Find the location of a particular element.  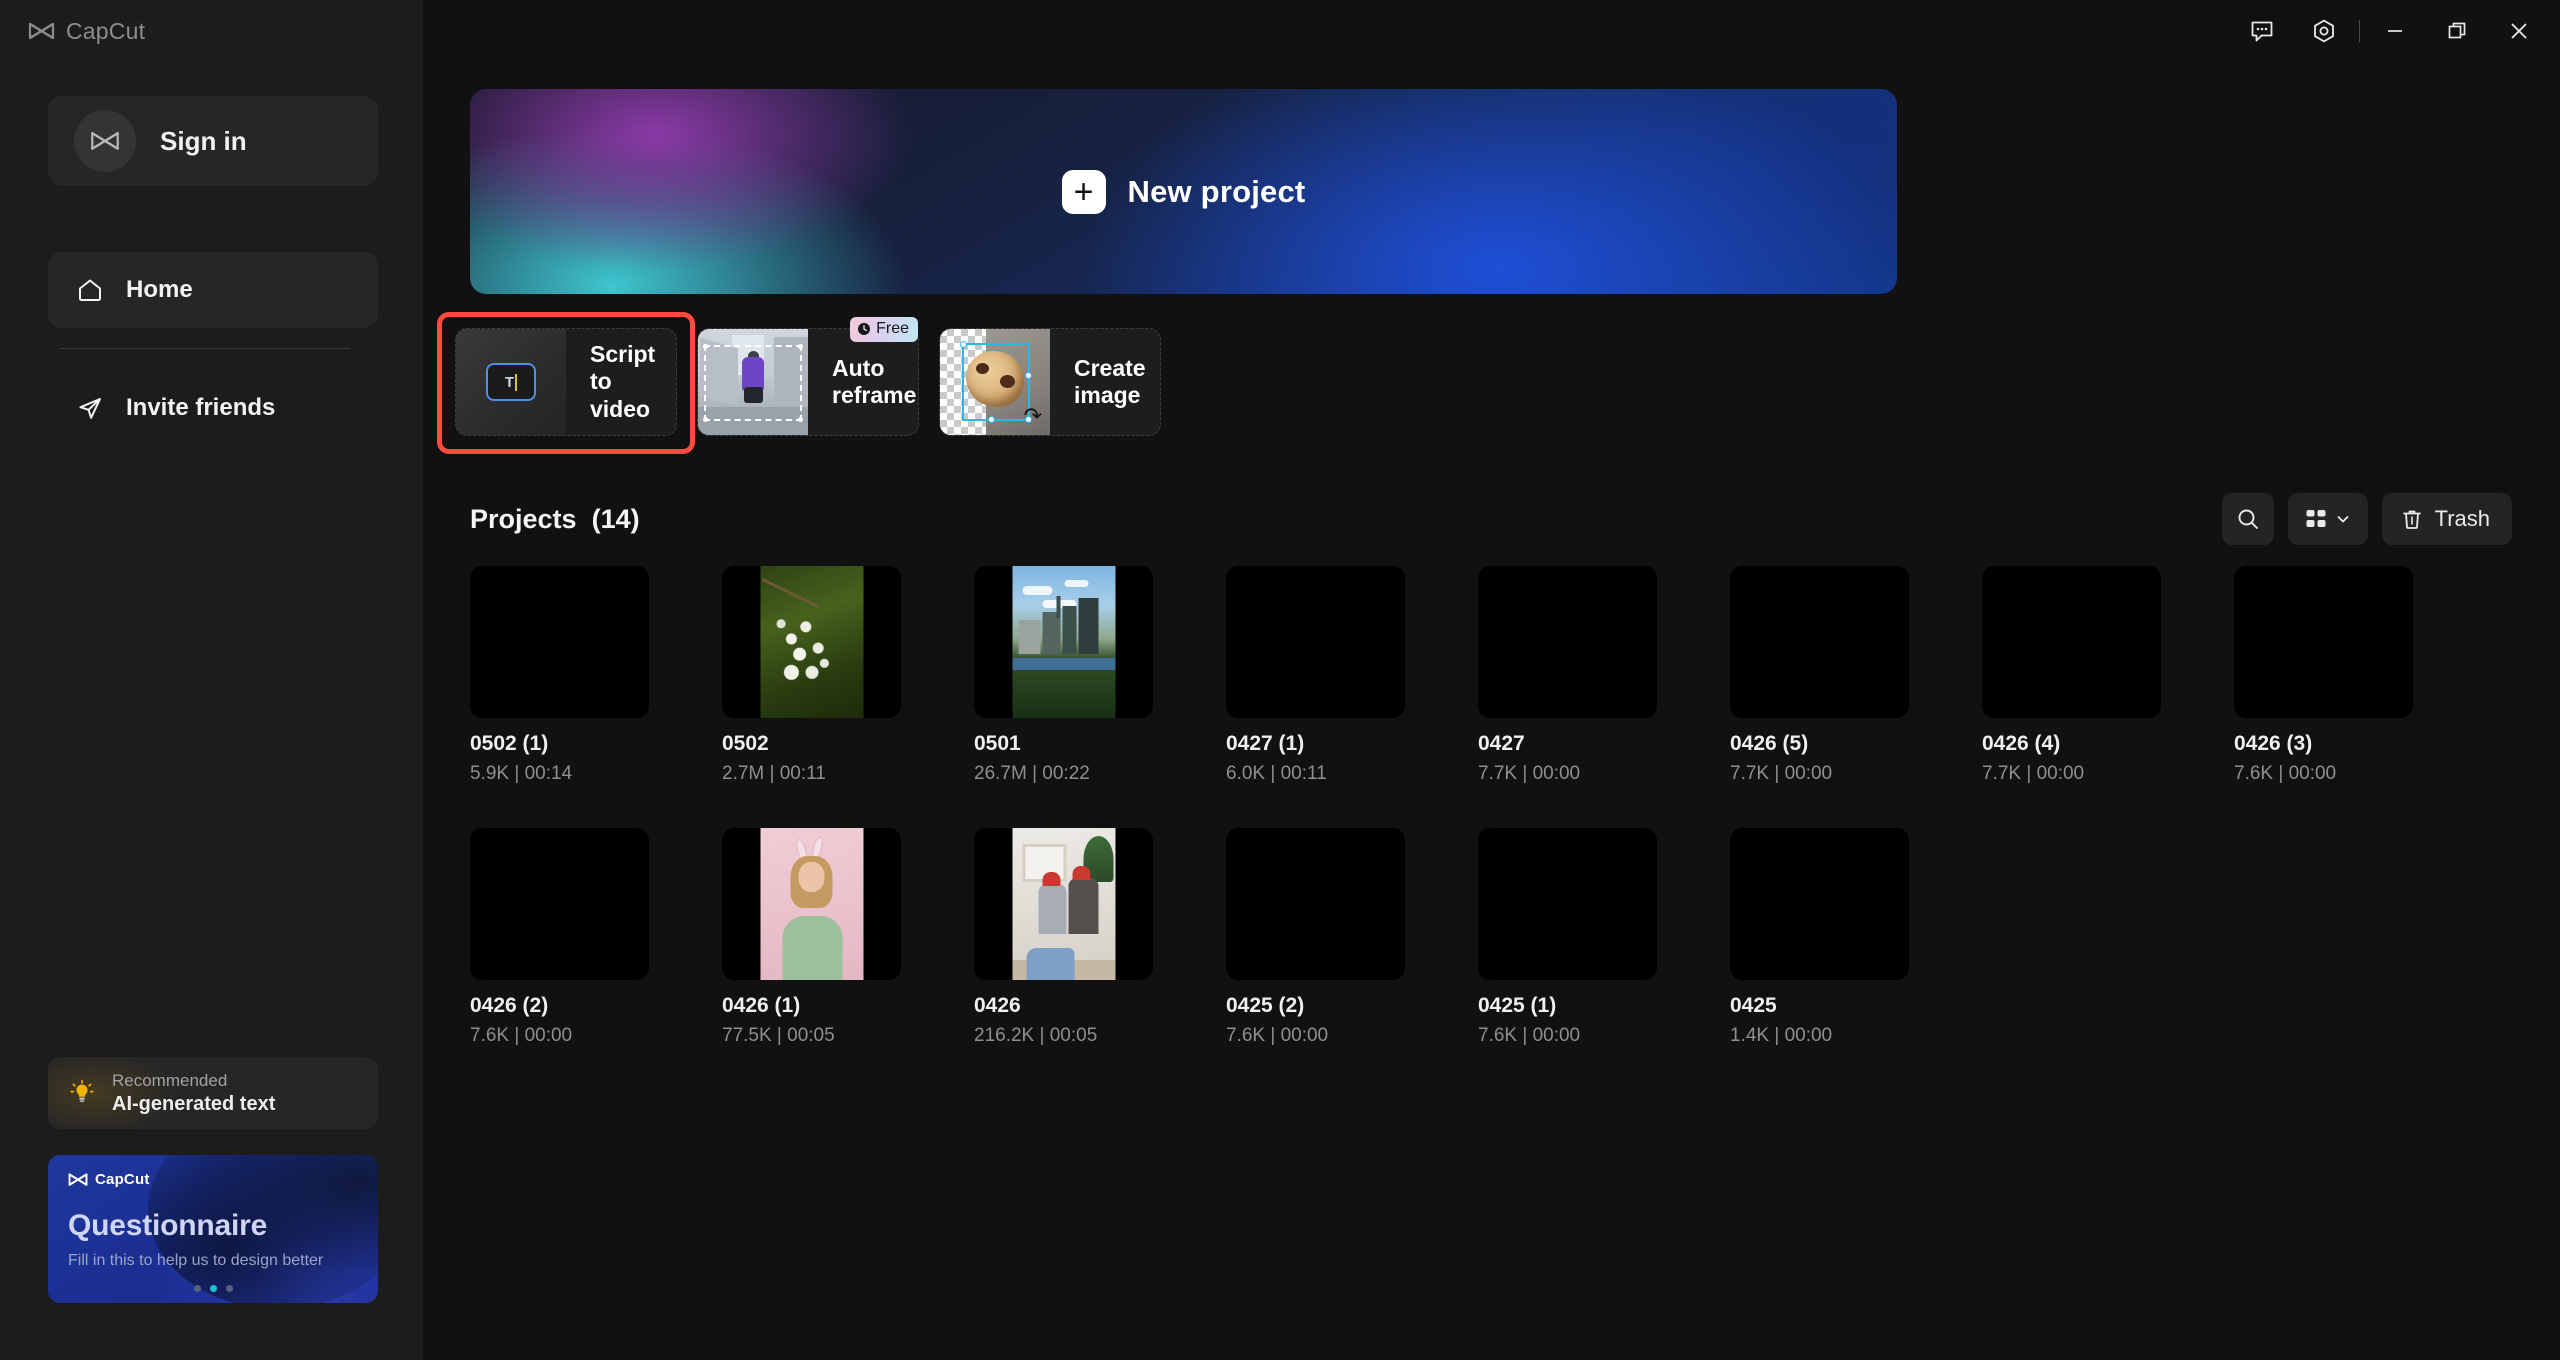

project-tile: 0425 (1) 7.6K | 00:00 is located at coordinates (1567, 937).